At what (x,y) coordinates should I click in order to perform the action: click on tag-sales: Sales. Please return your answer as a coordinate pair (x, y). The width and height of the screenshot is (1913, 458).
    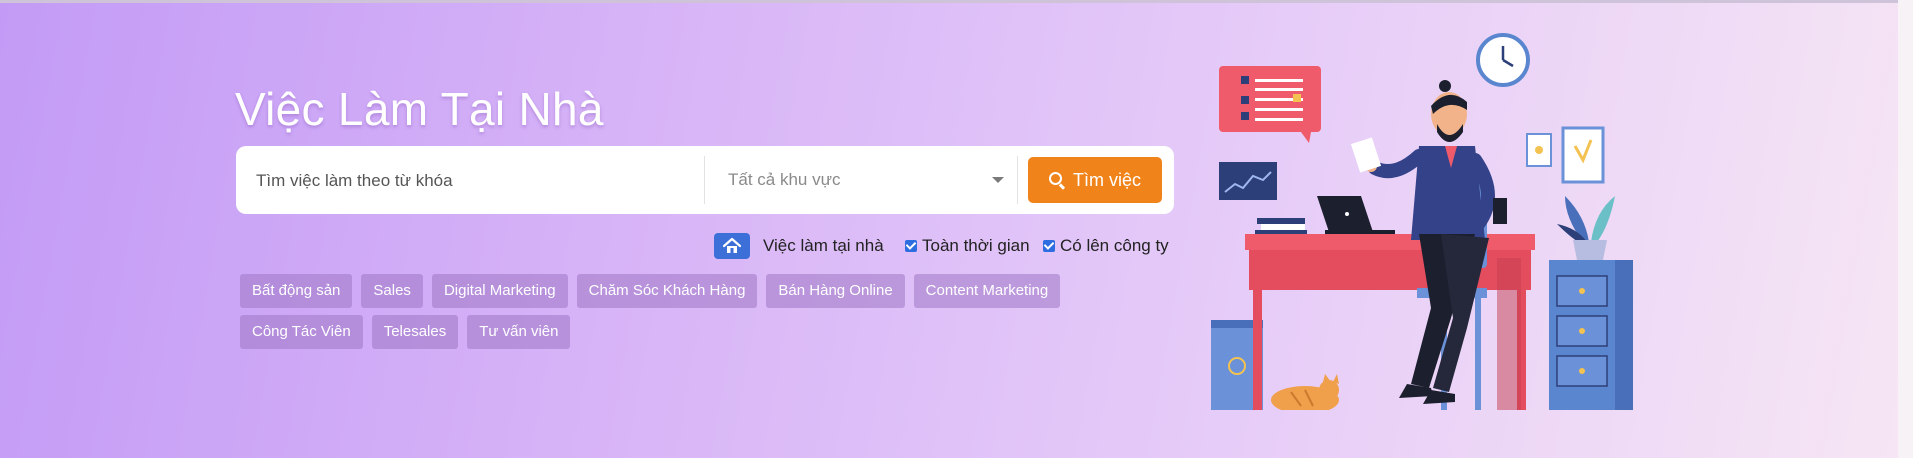
    Looking at the image, I should click on (392, 291).